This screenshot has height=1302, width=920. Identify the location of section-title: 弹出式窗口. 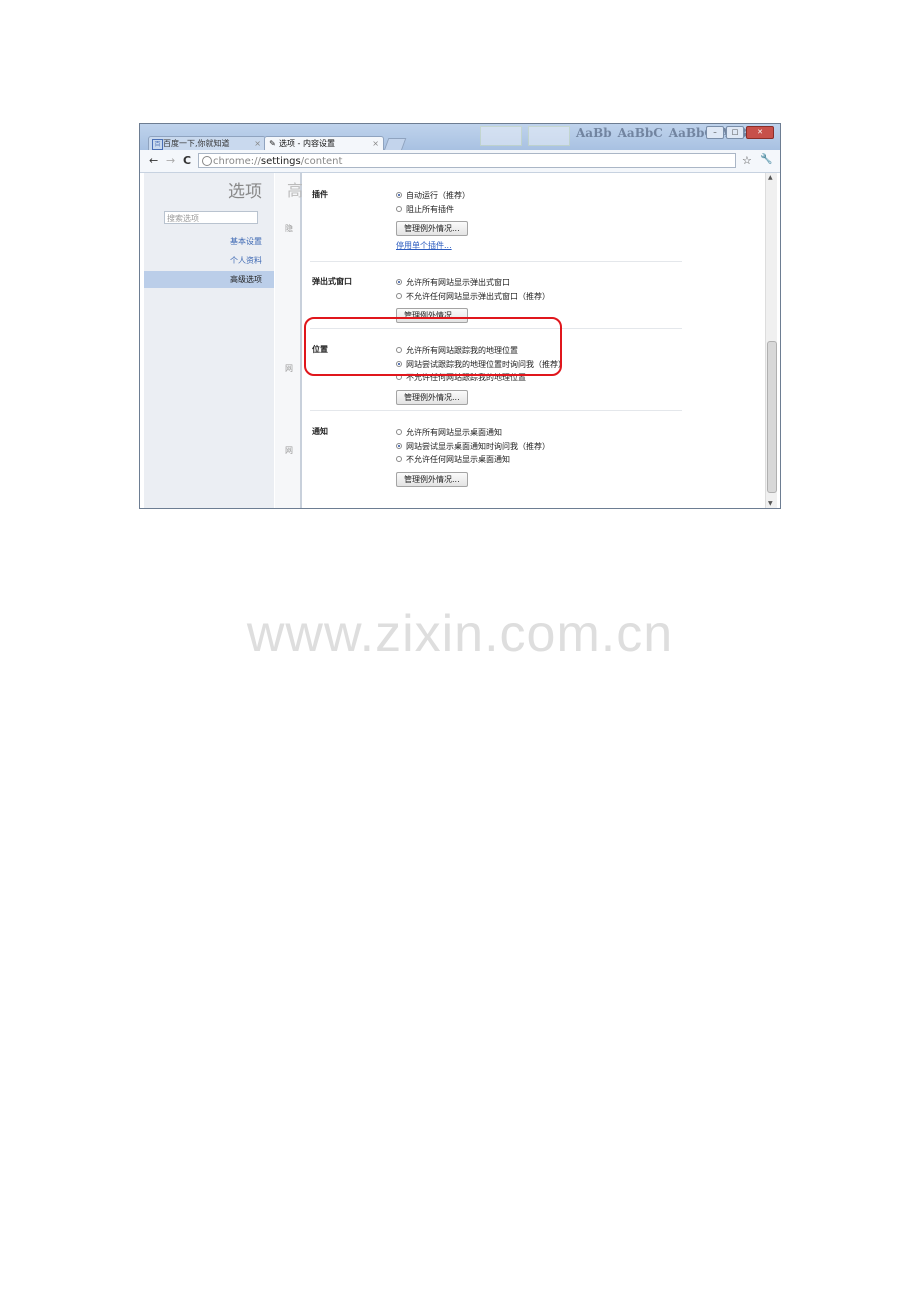
(332, 281).